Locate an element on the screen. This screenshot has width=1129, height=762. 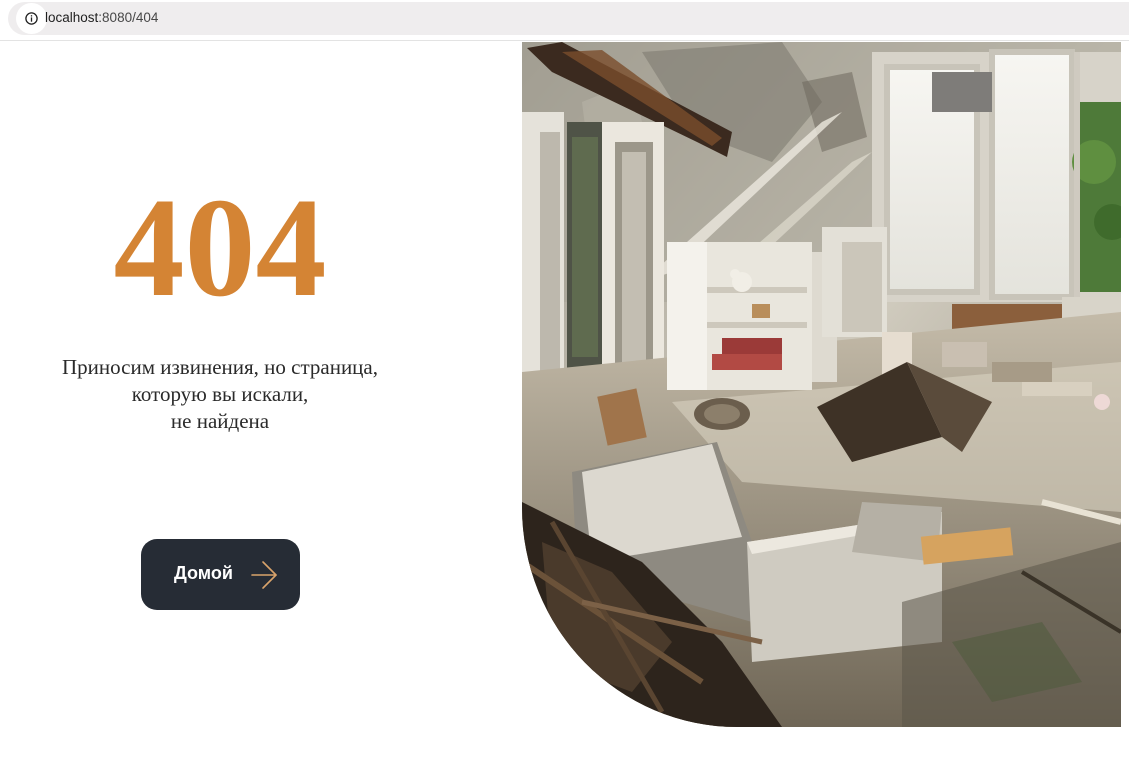
info-icon is located at coordinates (31, 18).